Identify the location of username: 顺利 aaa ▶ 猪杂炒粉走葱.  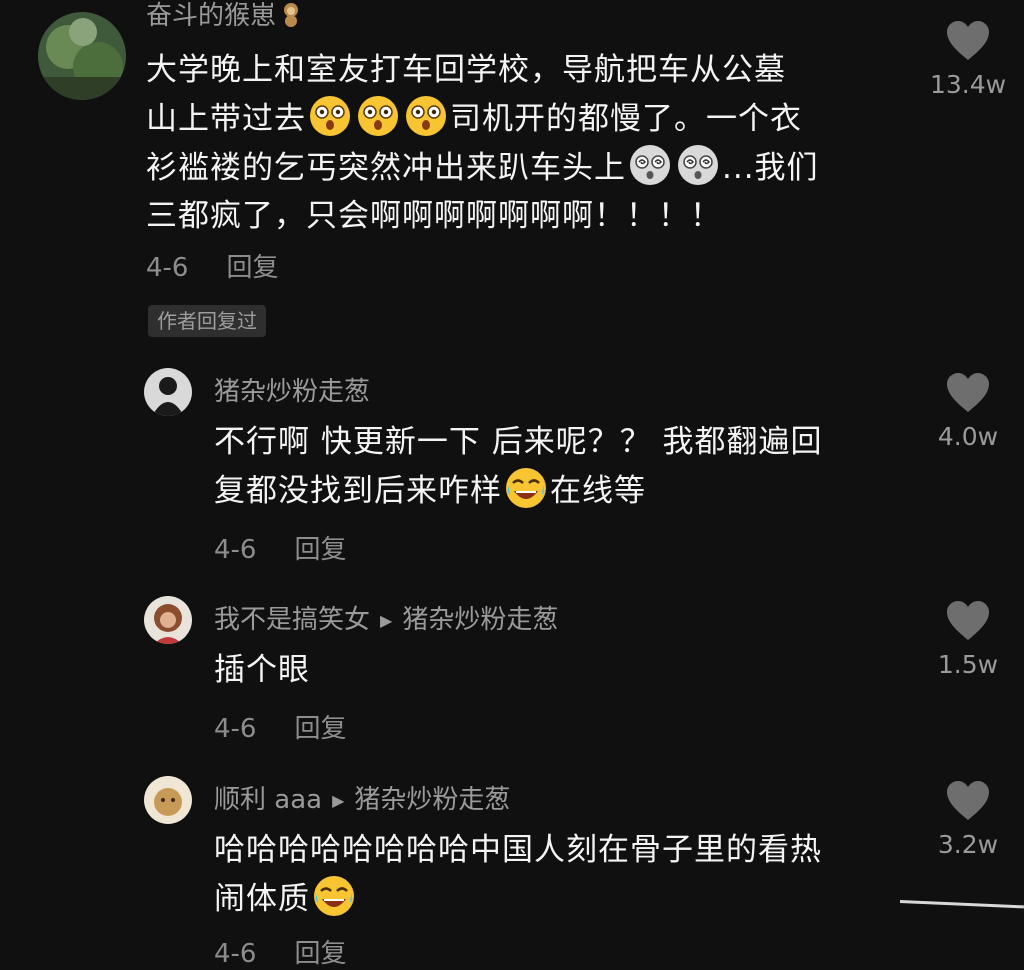
(362, 800).